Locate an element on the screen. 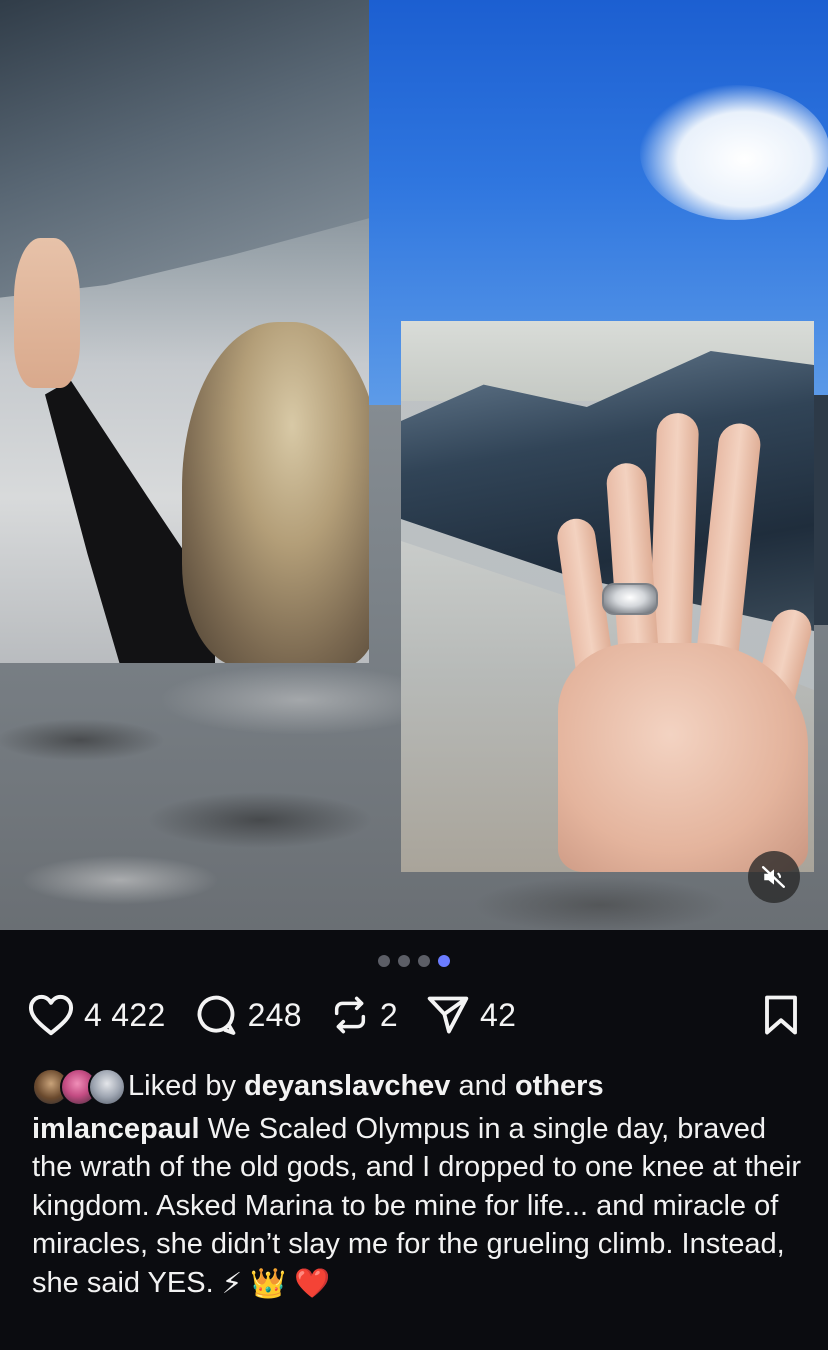  liker-username: deyanslavchev is located at coordinates (347, 1086).